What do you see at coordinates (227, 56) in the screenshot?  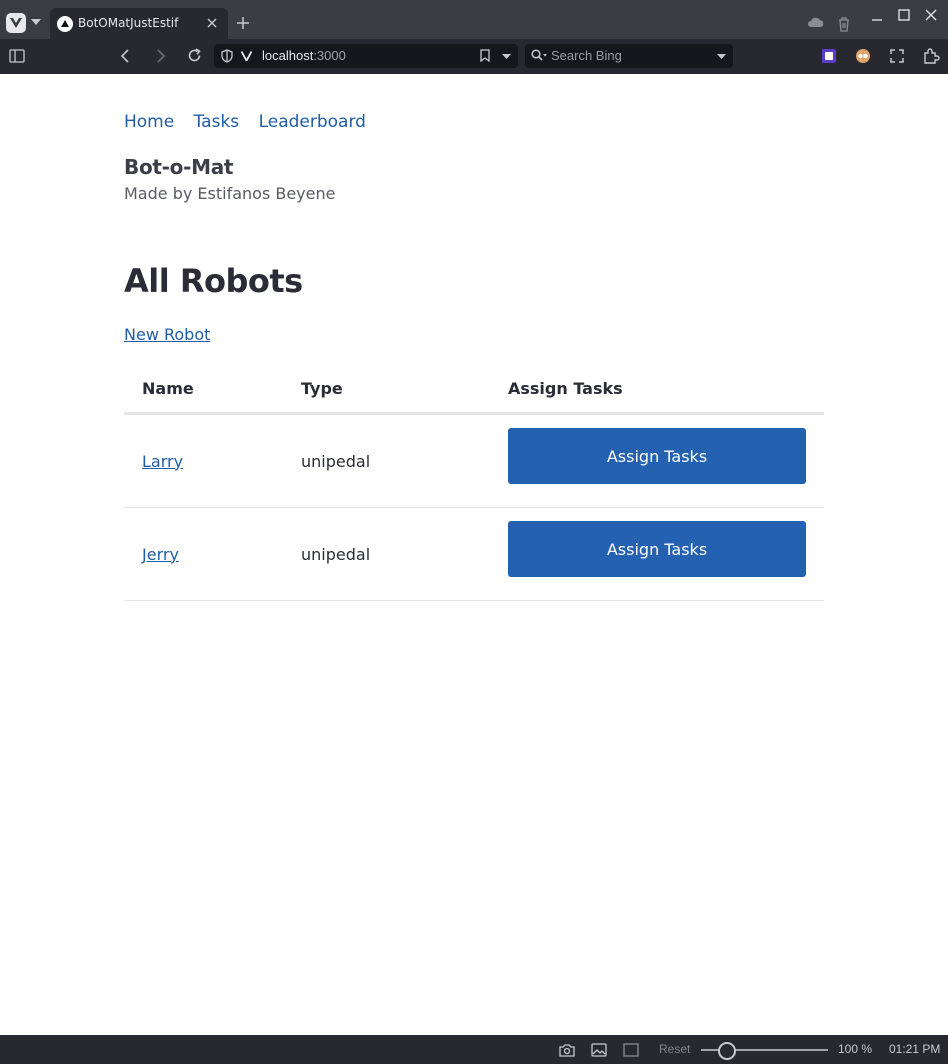 I see `shield-icon` at bounding box center [227, 56].